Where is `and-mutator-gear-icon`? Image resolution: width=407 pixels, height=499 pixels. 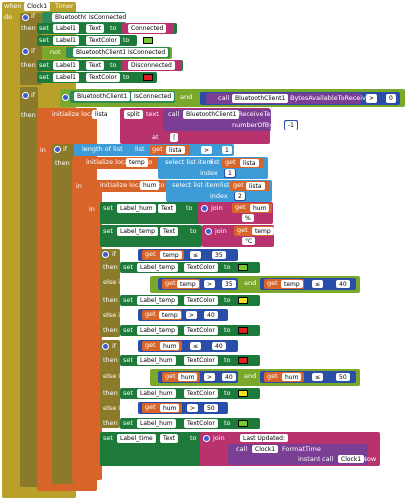
and-mutator-gear-icon is located at coordinates (65, 97).